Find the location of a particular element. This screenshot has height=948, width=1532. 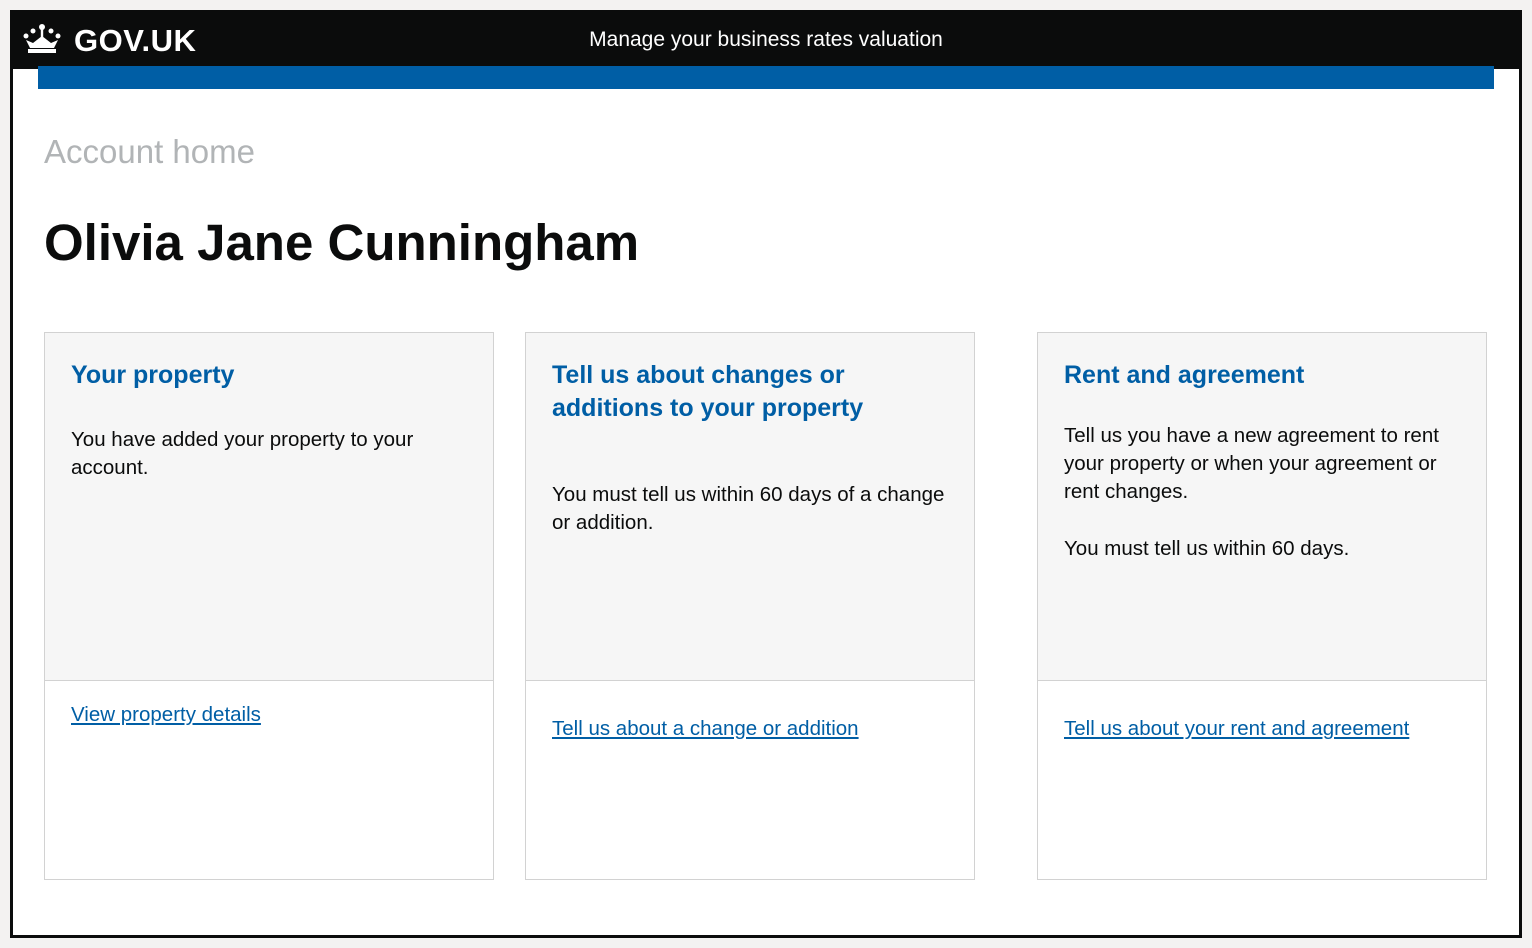

page-title: Olivia Jane Cunningham is located at coordinates (342, 242).